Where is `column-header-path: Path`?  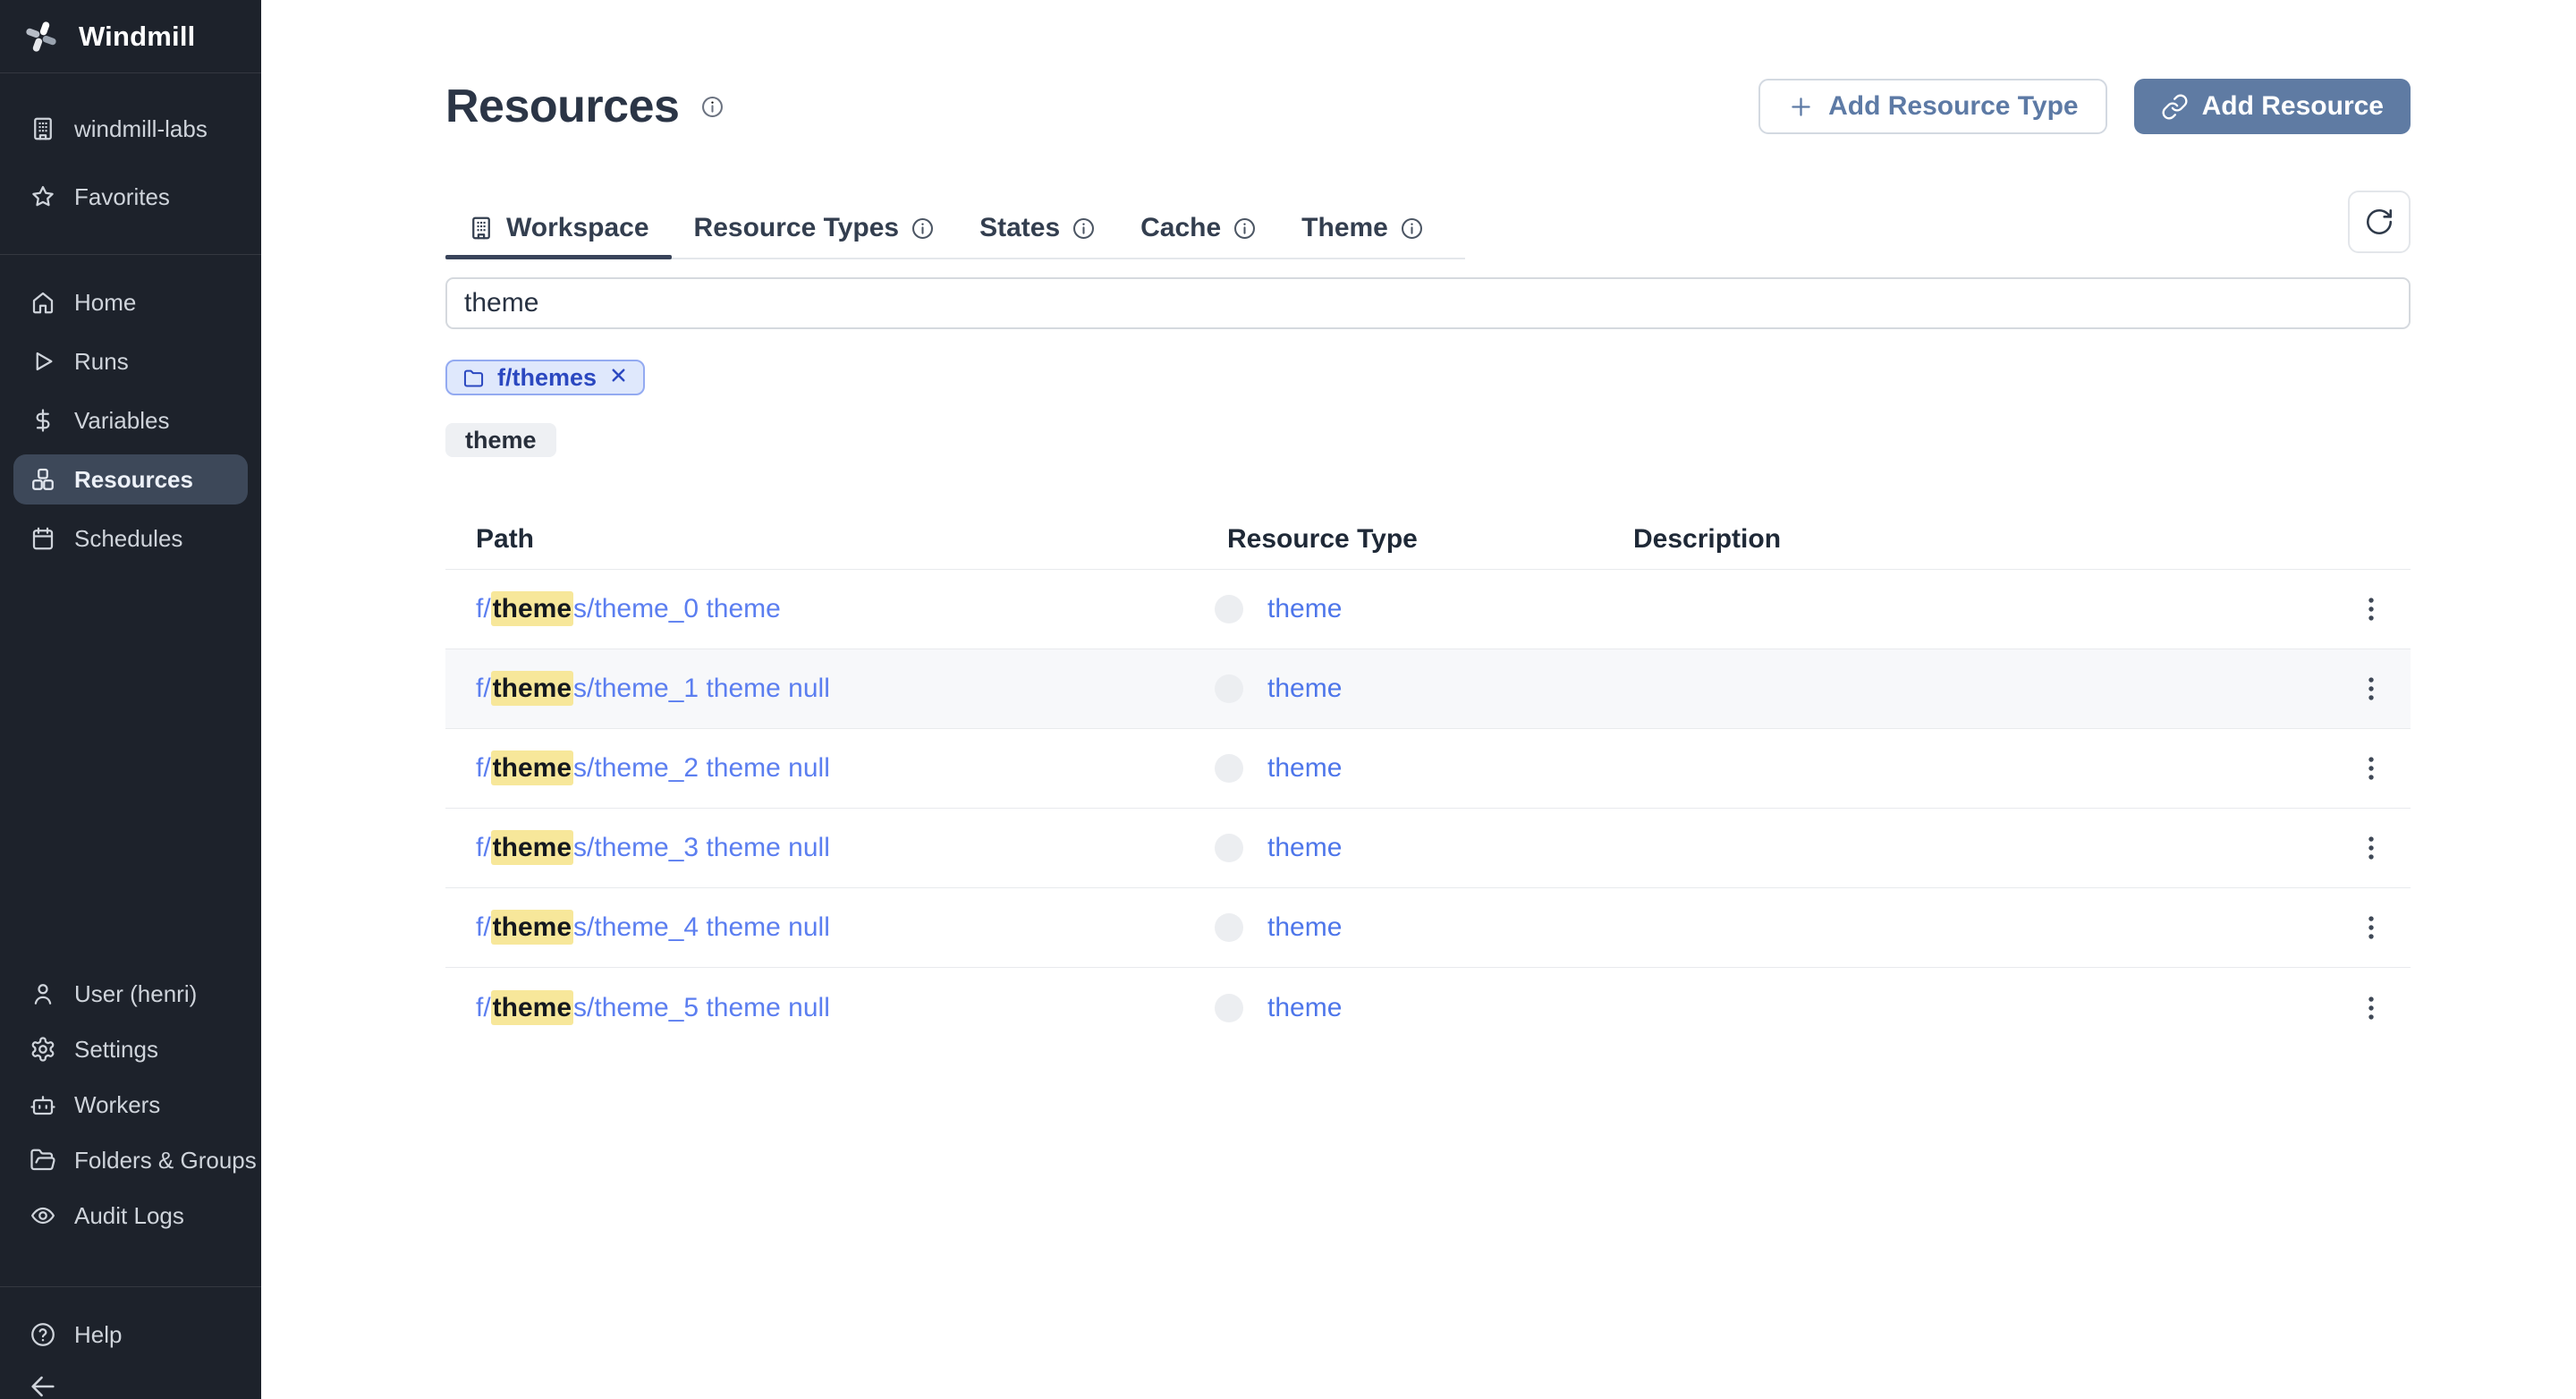
column-header-path: Path is located at coordinates (505, 539).